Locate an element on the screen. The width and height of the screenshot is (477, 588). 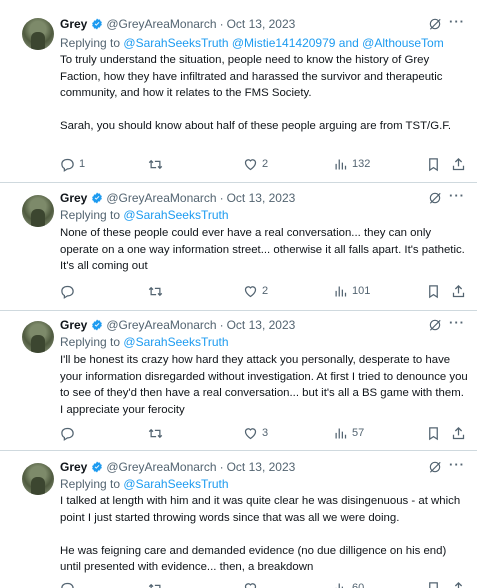
action-bar: 1 2 132 is located at coordinates (265, 164).